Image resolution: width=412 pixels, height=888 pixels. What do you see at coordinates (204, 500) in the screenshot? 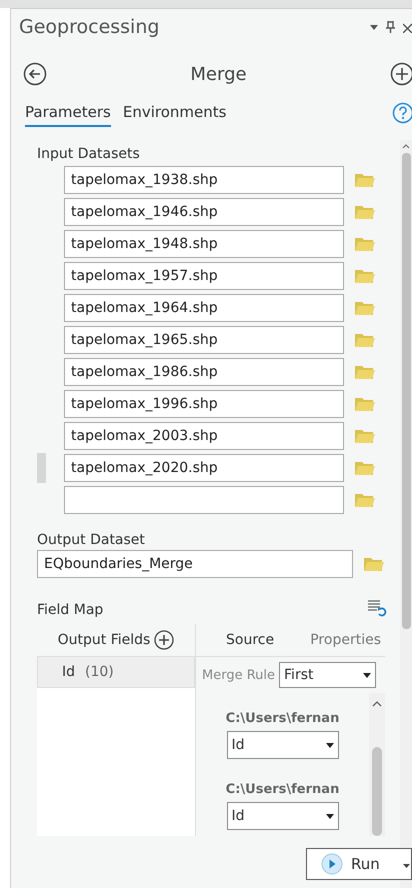
I see `input-field` at bounding box center [204, 500].